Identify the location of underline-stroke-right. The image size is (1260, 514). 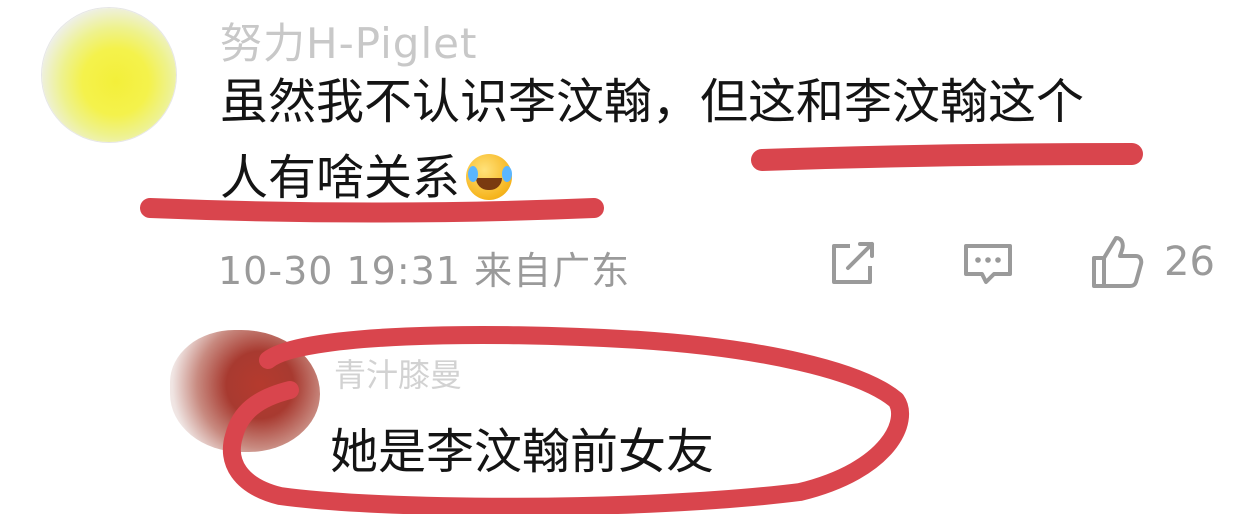
(947, 157).